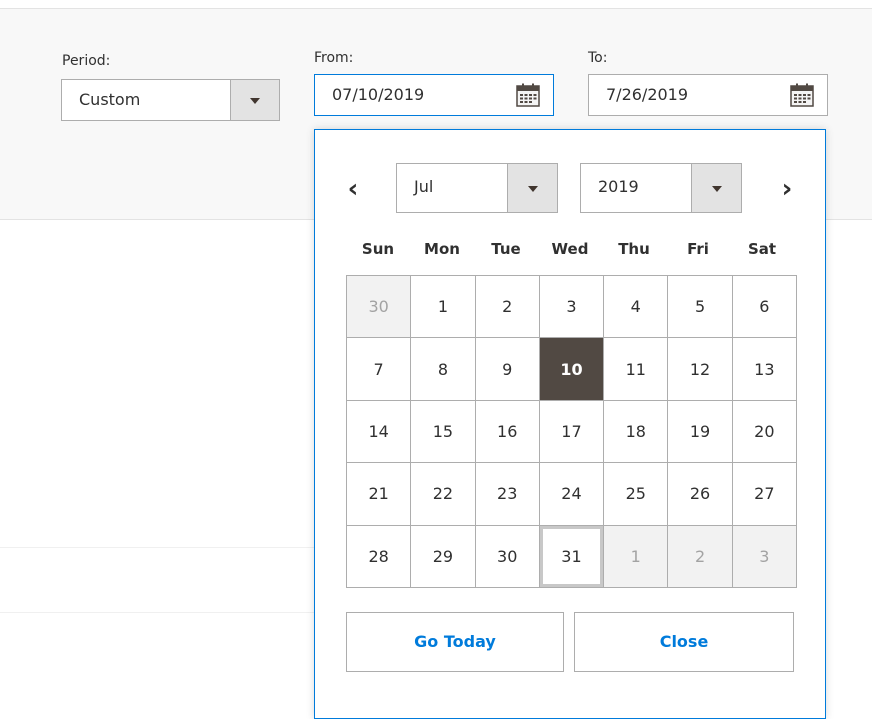 This screenshot has width=872, height=719. Describe the element at coordinates (570, 249) in the screenshot. I see `weekday-header: Wed` at that location.